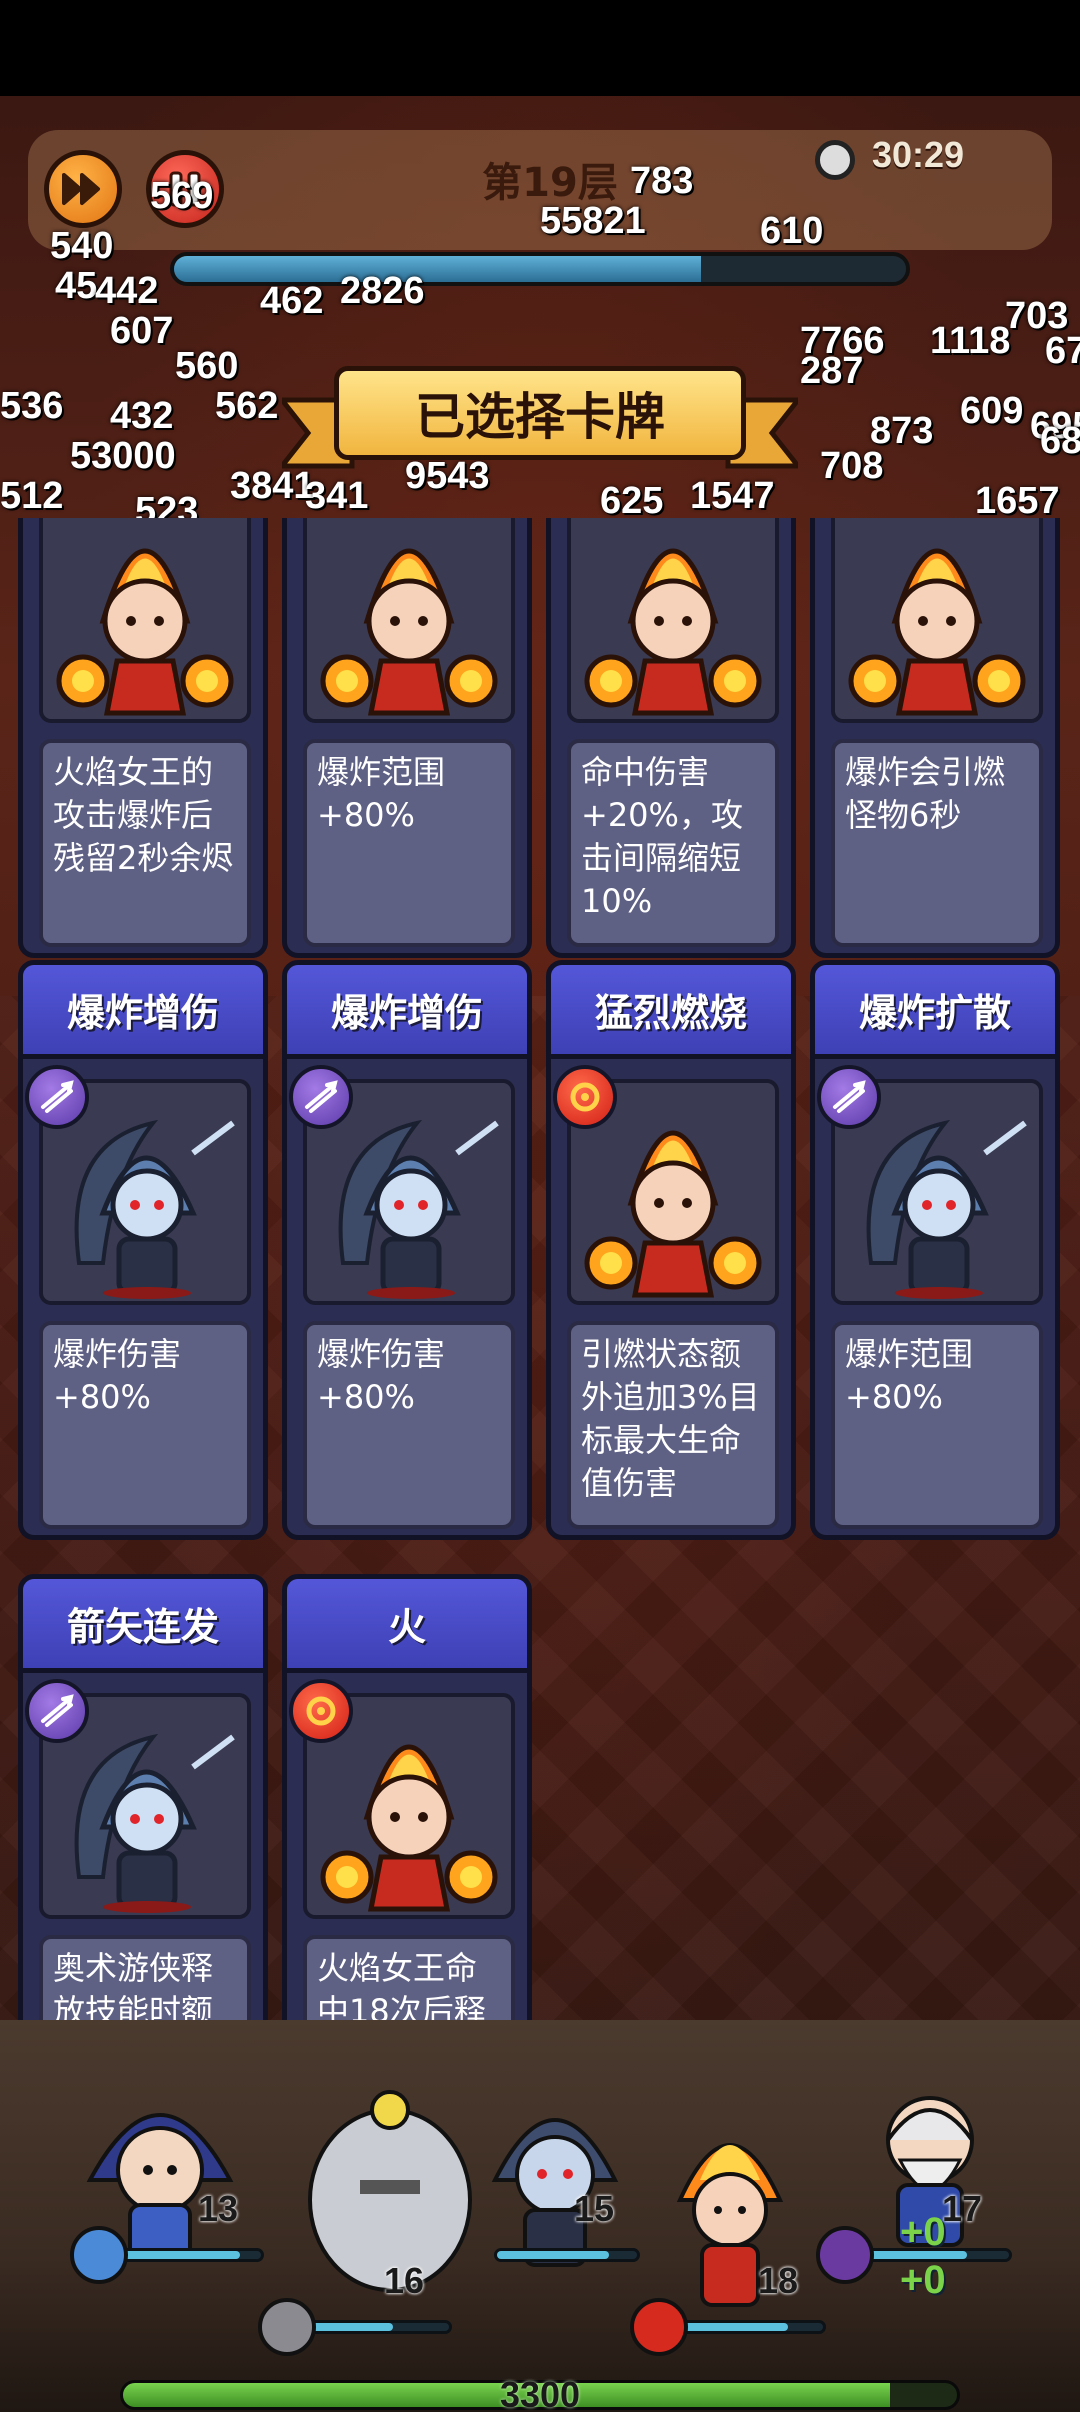  I want to click on damage-number: 287, so click(832, 371).